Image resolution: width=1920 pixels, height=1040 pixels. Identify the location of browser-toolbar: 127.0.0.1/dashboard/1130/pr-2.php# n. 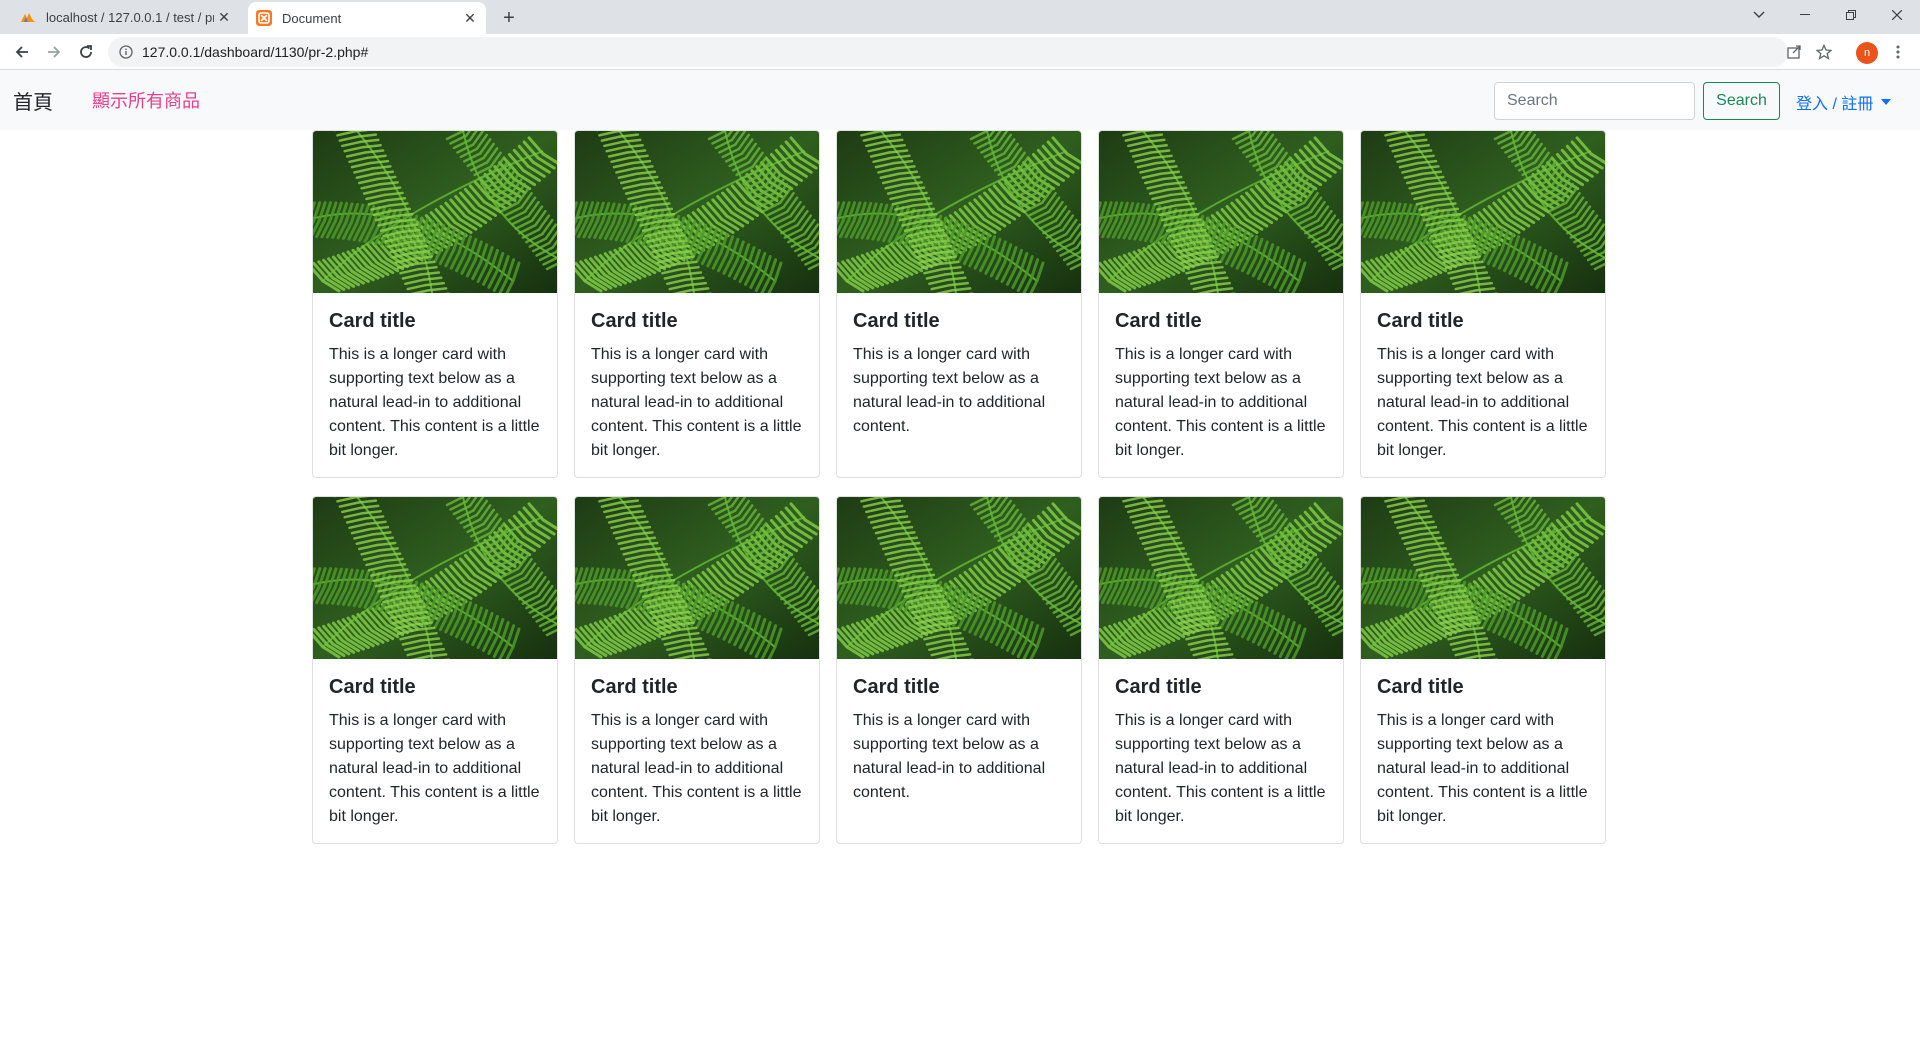
(960, 52).